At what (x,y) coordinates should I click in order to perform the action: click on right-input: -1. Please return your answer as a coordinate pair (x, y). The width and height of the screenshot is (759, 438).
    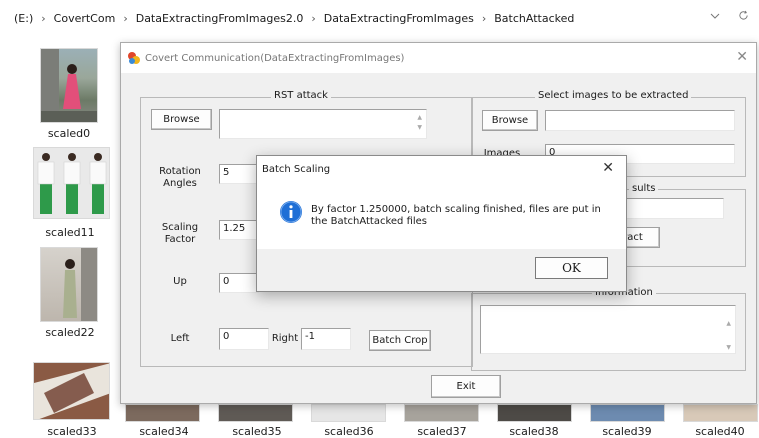
    Looking at the image, I should click on (326, 339).